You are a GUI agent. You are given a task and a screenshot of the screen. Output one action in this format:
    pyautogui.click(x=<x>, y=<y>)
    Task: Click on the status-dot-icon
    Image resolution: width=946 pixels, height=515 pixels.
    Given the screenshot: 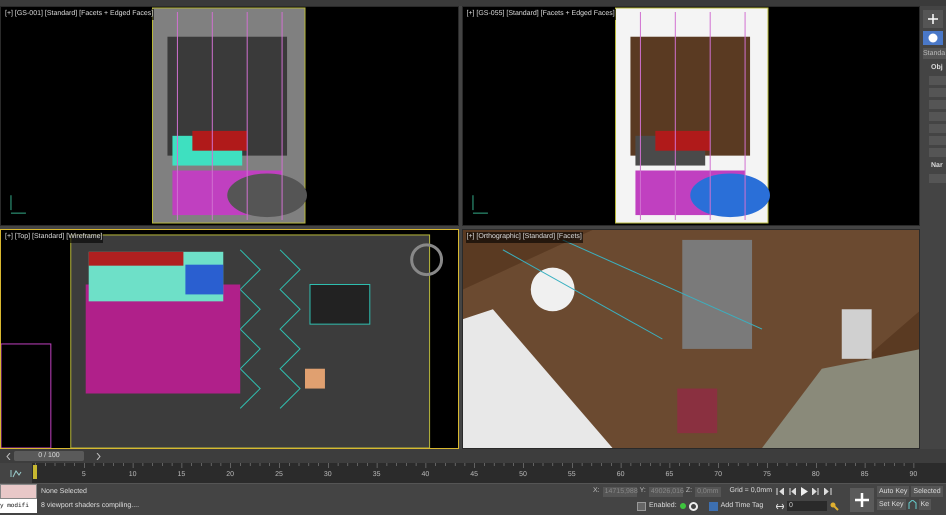 What is the action you would take?
    pyautogui.click(x=683, y=506)
    